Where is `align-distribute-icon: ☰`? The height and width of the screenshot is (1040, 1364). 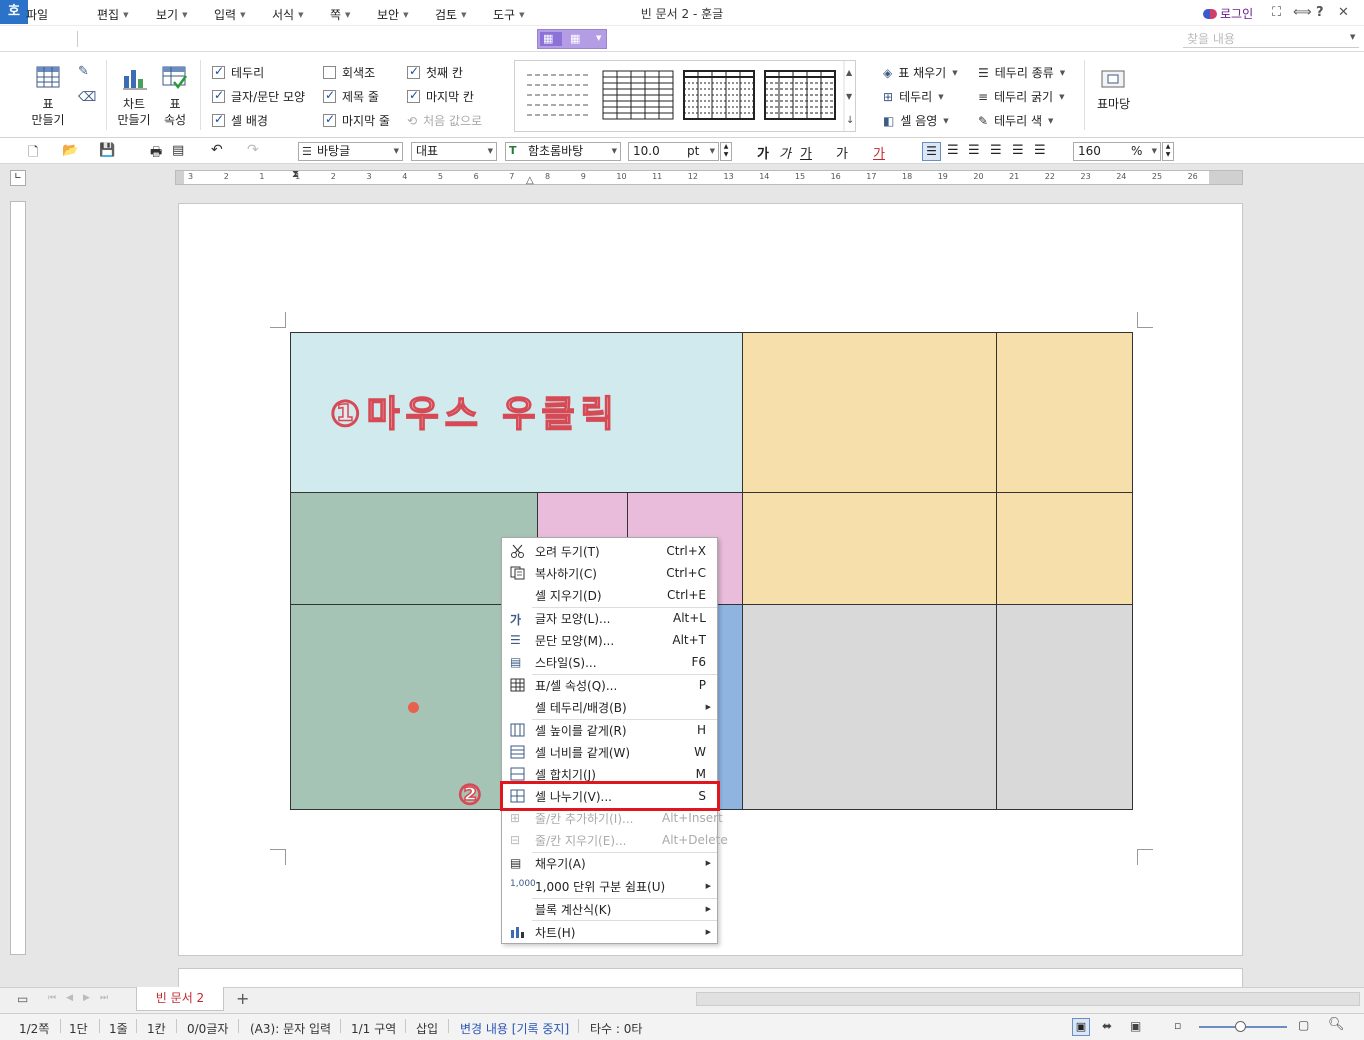 align-distribute-icon: ☰ is located at coordinates (1018, 150).